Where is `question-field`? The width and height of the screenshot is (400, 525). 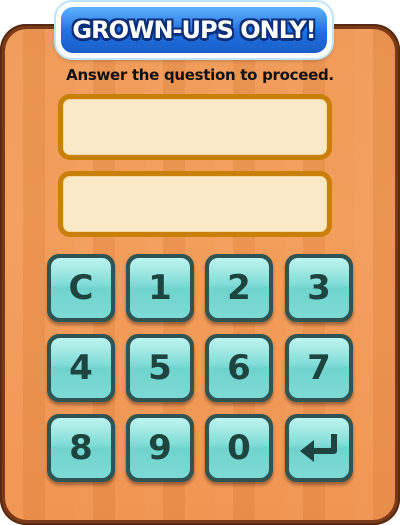 question-field is located at coordinates (195, 127).